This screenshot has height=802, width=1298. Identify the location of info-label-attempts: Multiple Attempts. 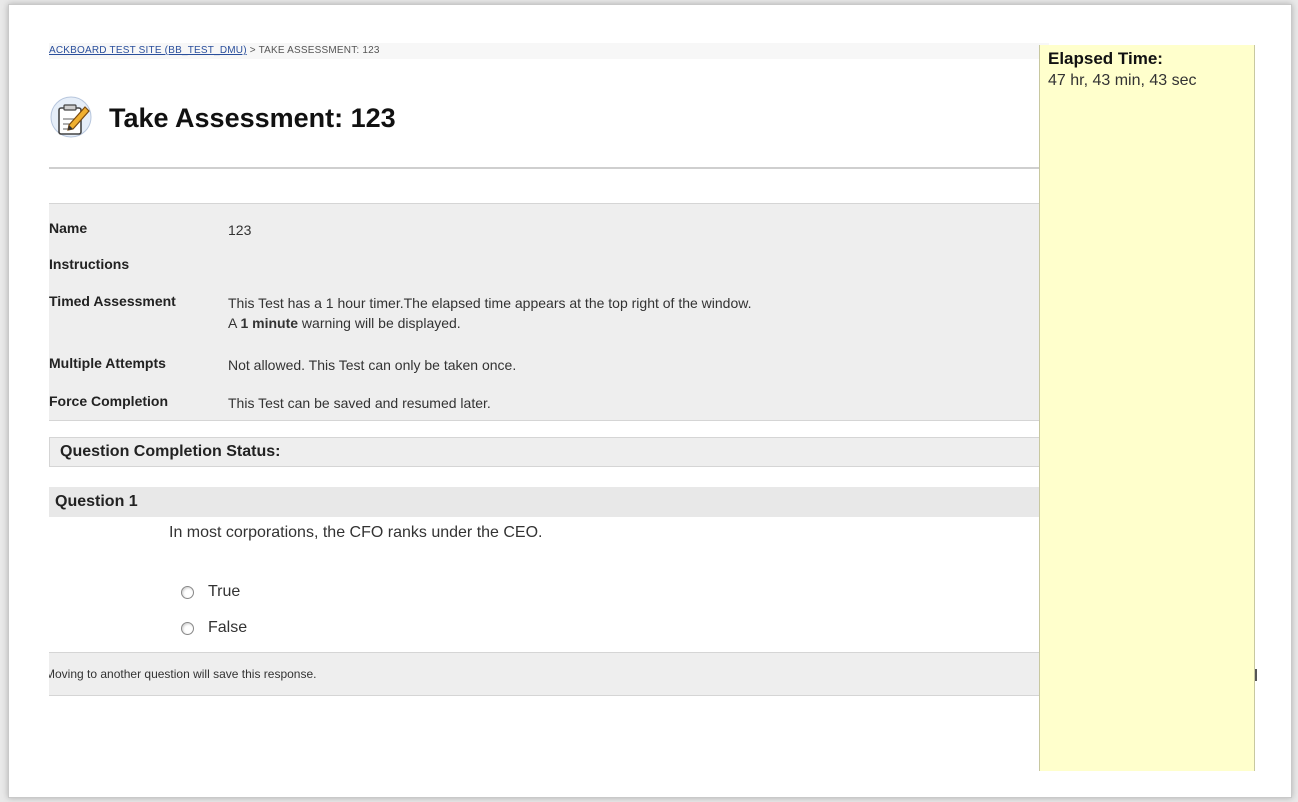
(107, 363).